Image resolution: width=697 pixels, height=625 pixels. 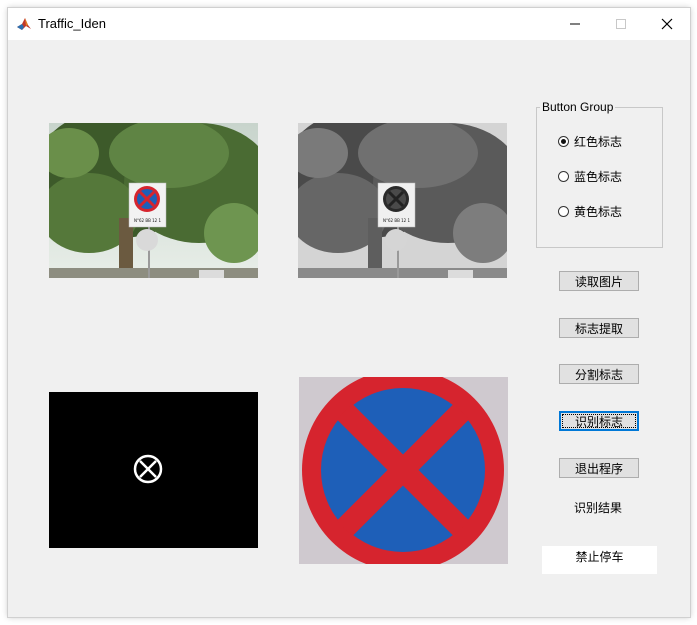 I want to click on grayscale-photo: N°62 BB 12 1, so click(x=402, y=200).